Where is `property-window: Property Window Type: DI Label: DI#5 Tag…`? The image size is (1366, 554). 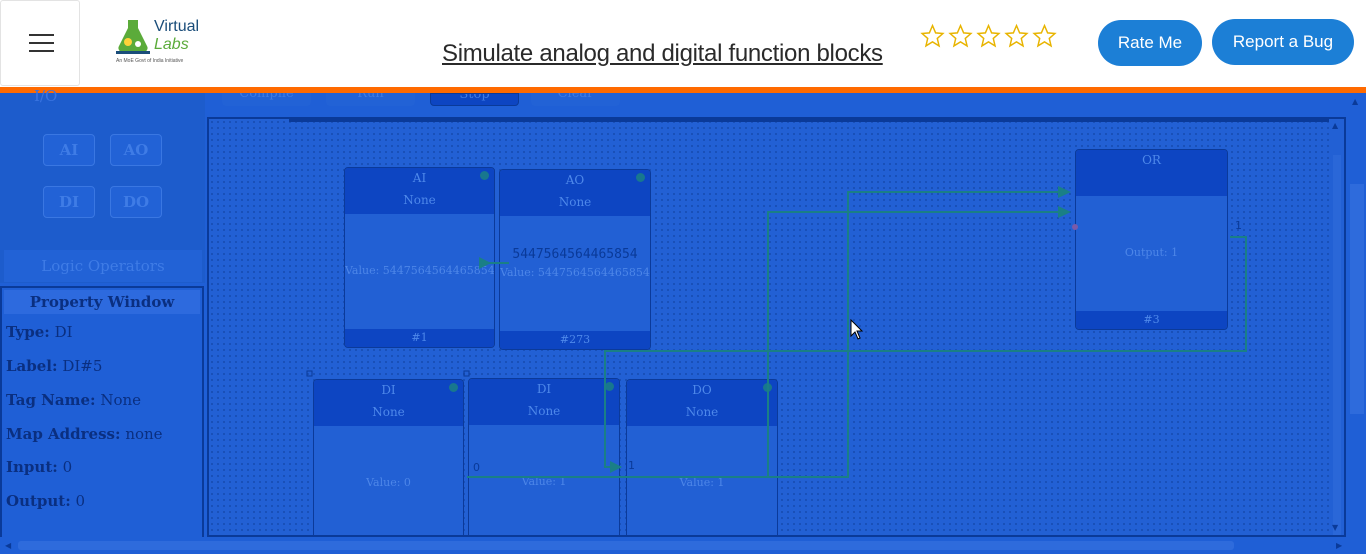
property-window: Property Window Type: DI Label: DI#5 Tag… is located at coordinates (102, 420).